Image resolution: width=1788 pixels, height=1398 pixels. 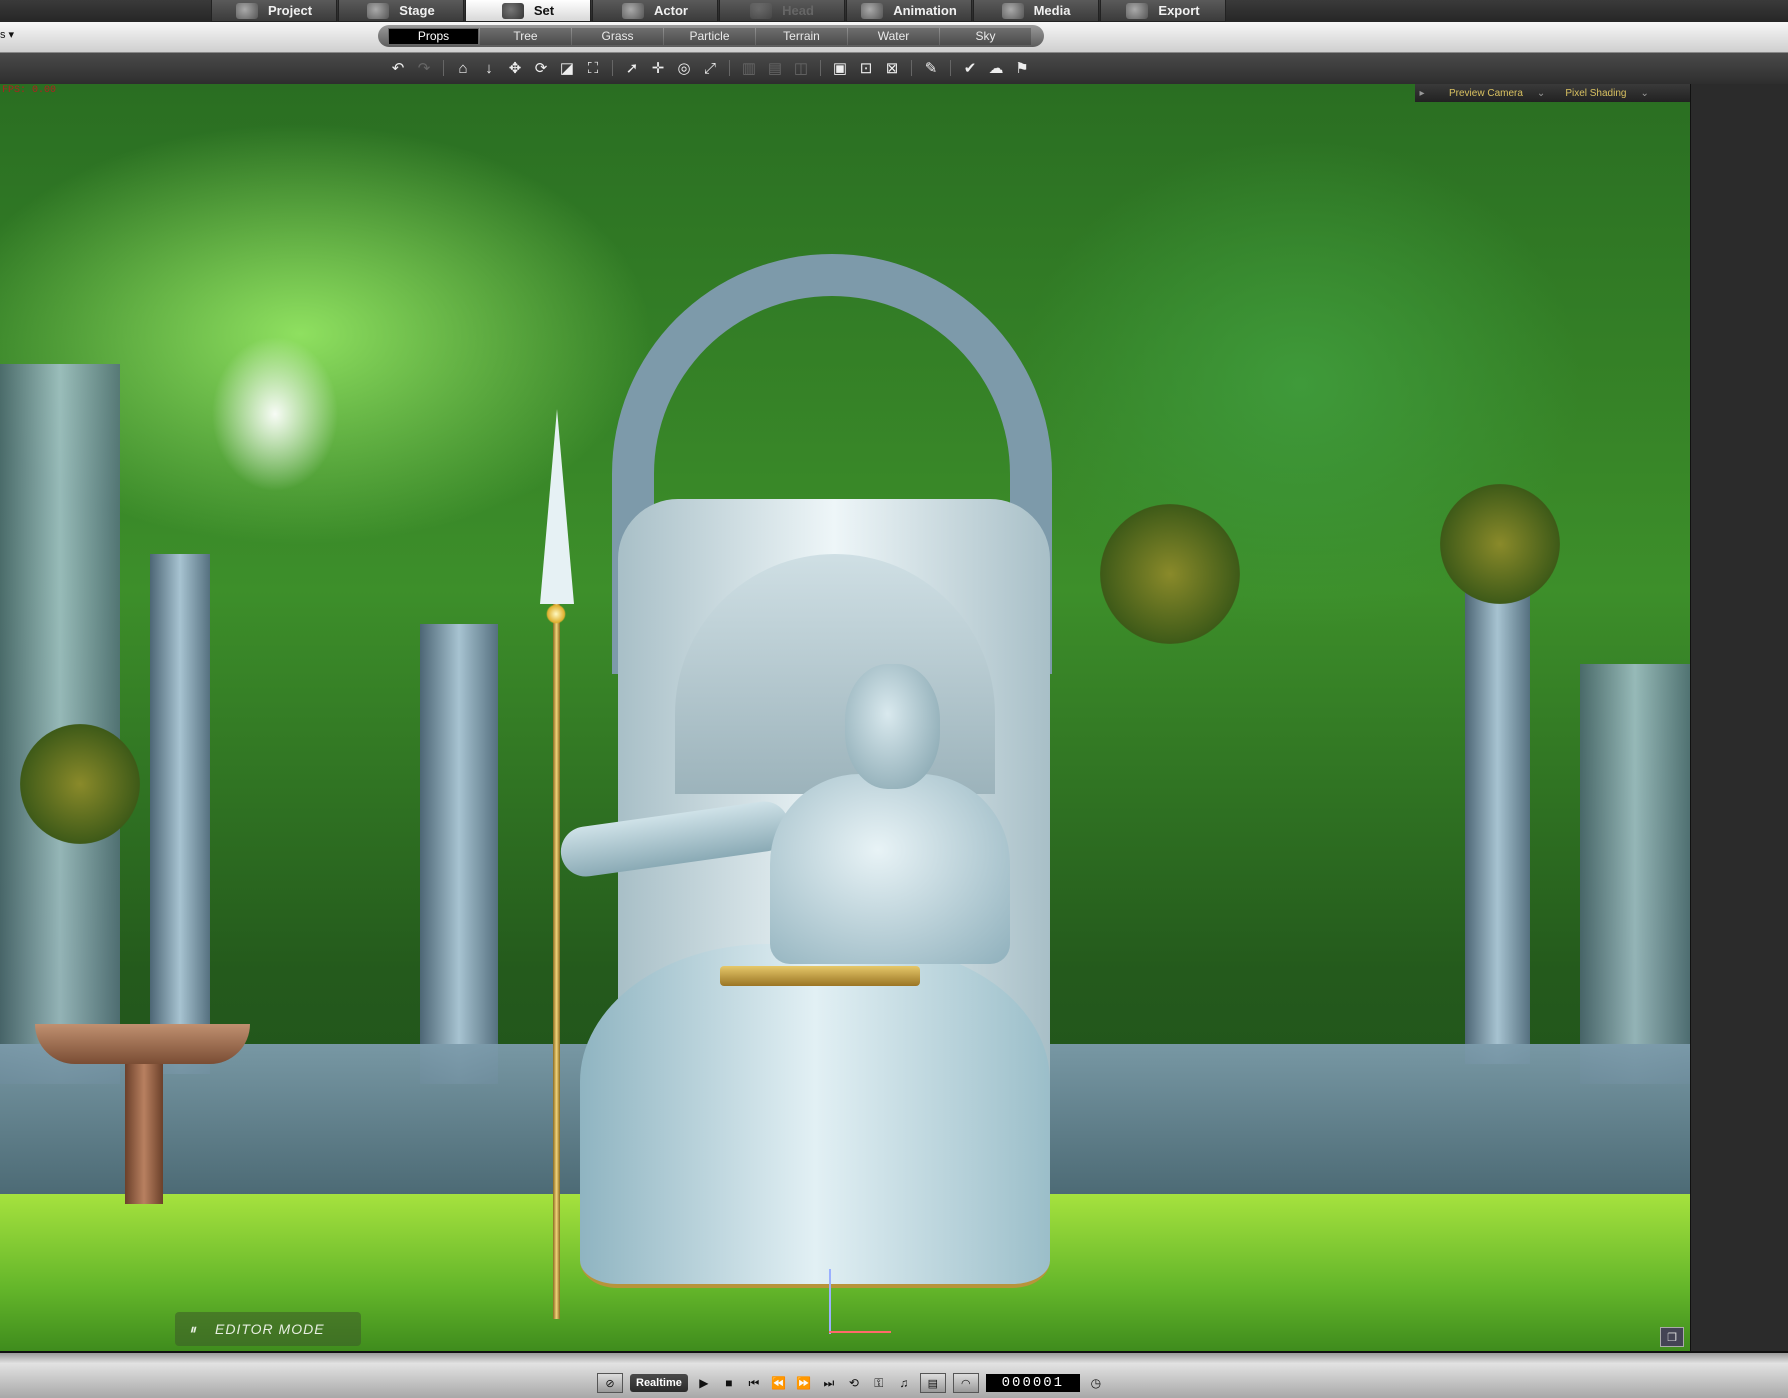 I want to click on right-side-panel, so click(x=1739, y=717).